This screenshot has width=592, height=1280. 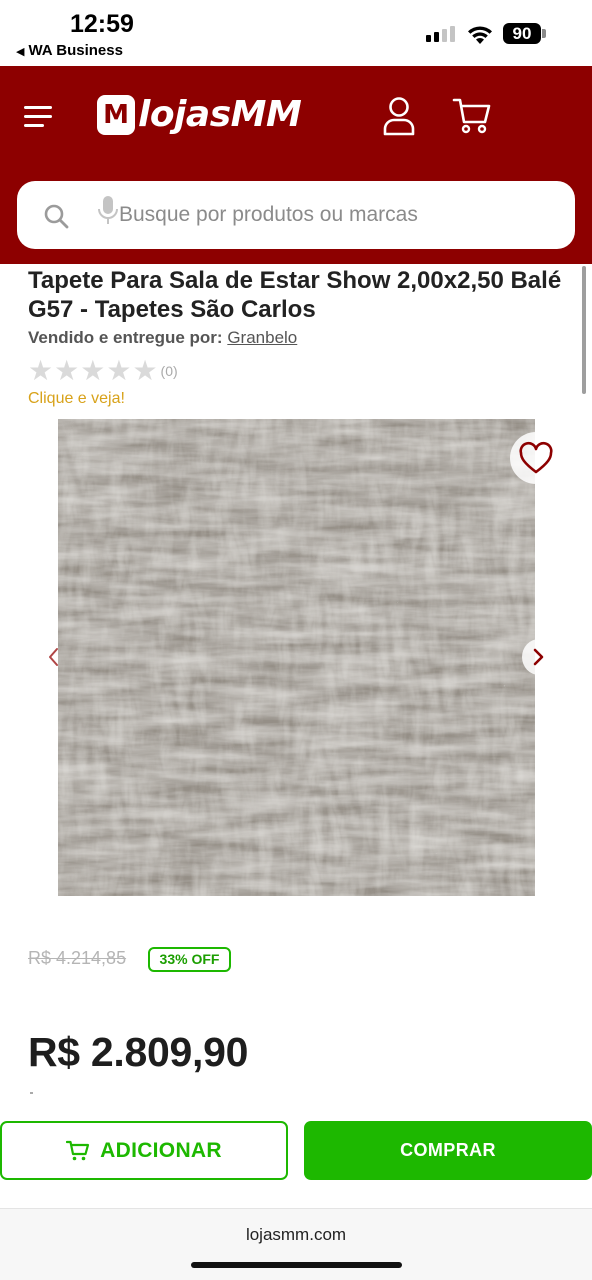 I want to click on logo-text: lojasMM, so click(x=220, y=114).